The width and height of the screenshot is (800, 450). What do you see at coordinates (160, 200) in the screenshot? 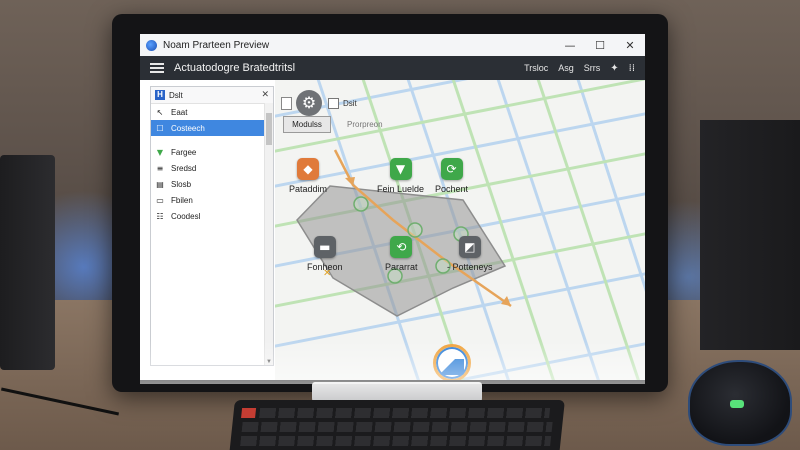
I see `panel-icon: ▭` at bounding box center [160, 200].